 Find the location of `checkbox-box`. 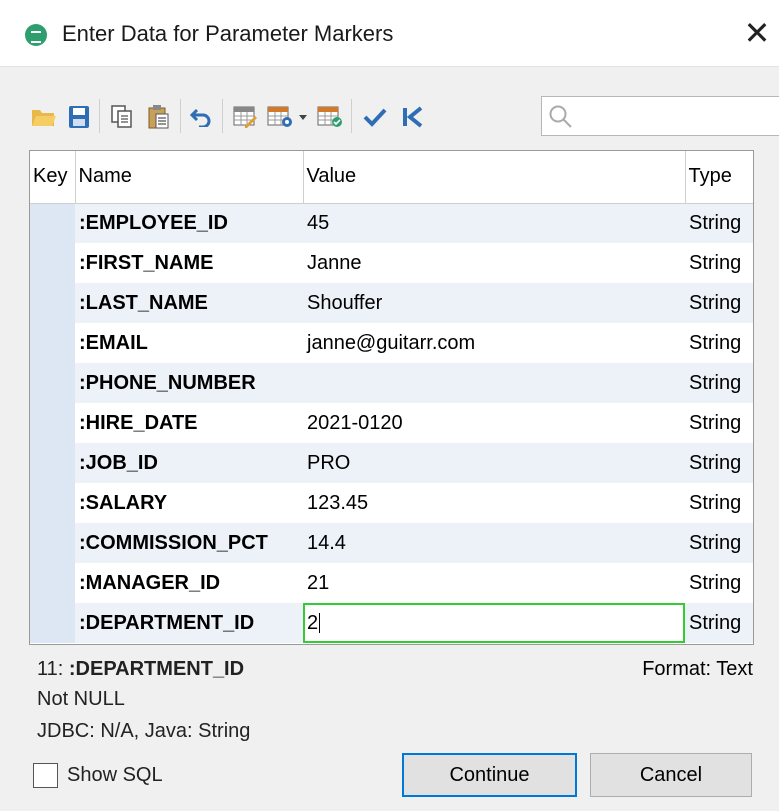

checkbox-box is located at coordinates (45, 775).